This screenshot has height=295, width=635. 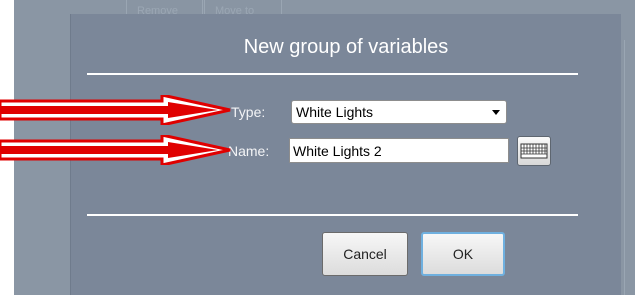 What do you see at coordinates (115, 110) in the screenshot?
I see `annotation-arrow-type` at bounding box center [115, 110].